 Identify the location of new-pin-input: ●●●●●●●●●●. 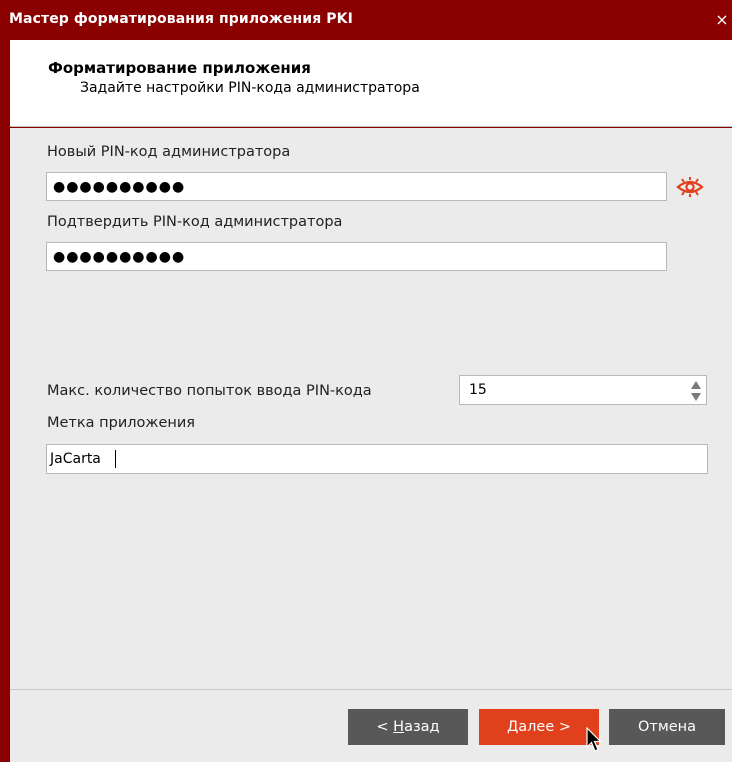
(356, 186).